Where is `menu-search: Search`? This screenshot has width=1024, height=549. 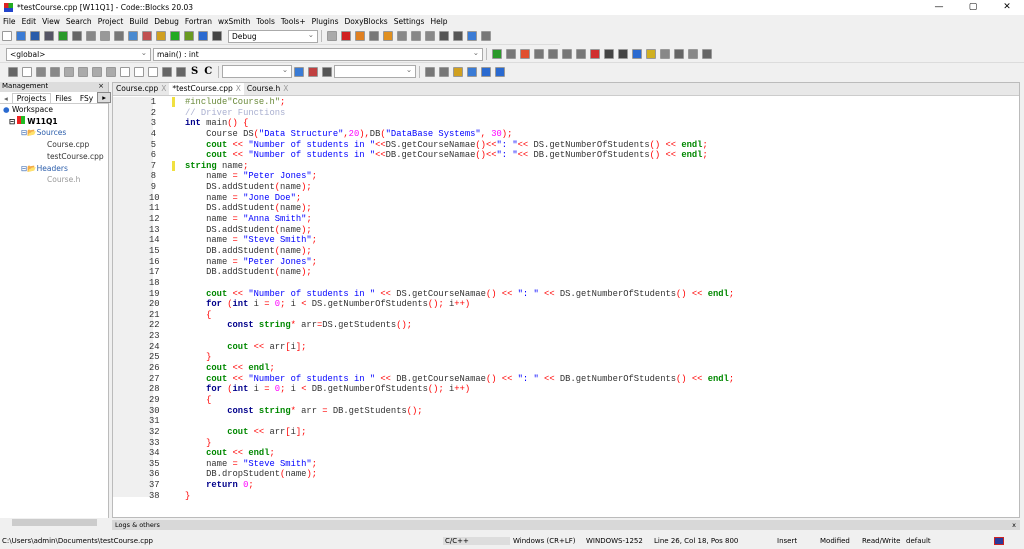 menu-search: Search is located at coordinates (79, 21).